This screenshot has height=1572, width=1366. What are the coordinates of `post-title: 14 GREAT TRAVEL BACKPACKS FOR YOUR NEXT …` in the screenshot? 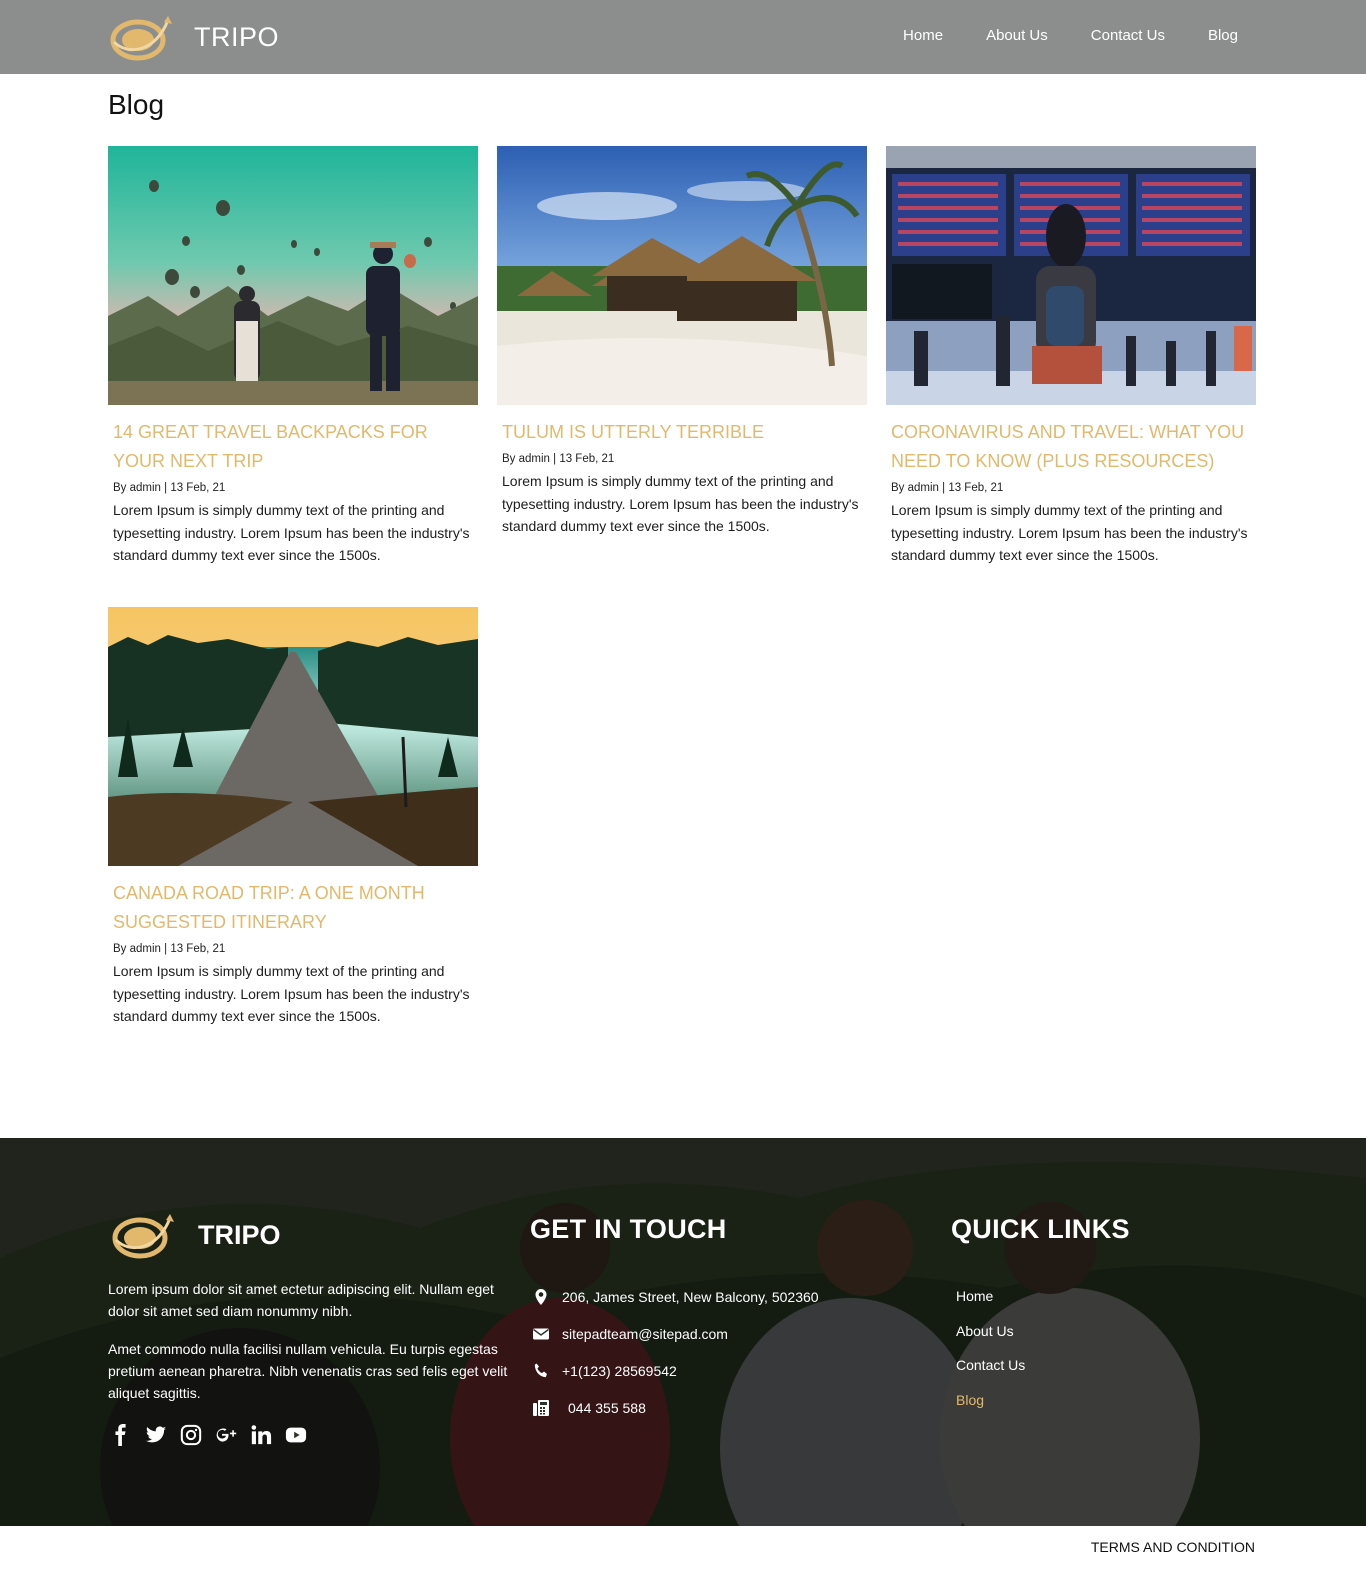 It's located at (293, 447).